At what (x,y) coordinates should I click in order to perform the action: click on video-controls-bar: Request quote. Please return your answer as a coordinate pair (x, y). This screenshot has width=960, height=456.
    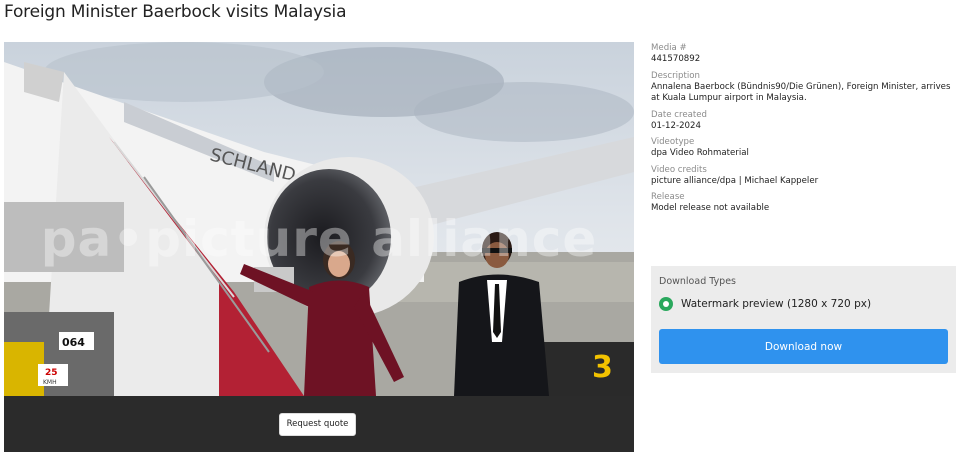
    Looking at the image, I should click on (319, 424).